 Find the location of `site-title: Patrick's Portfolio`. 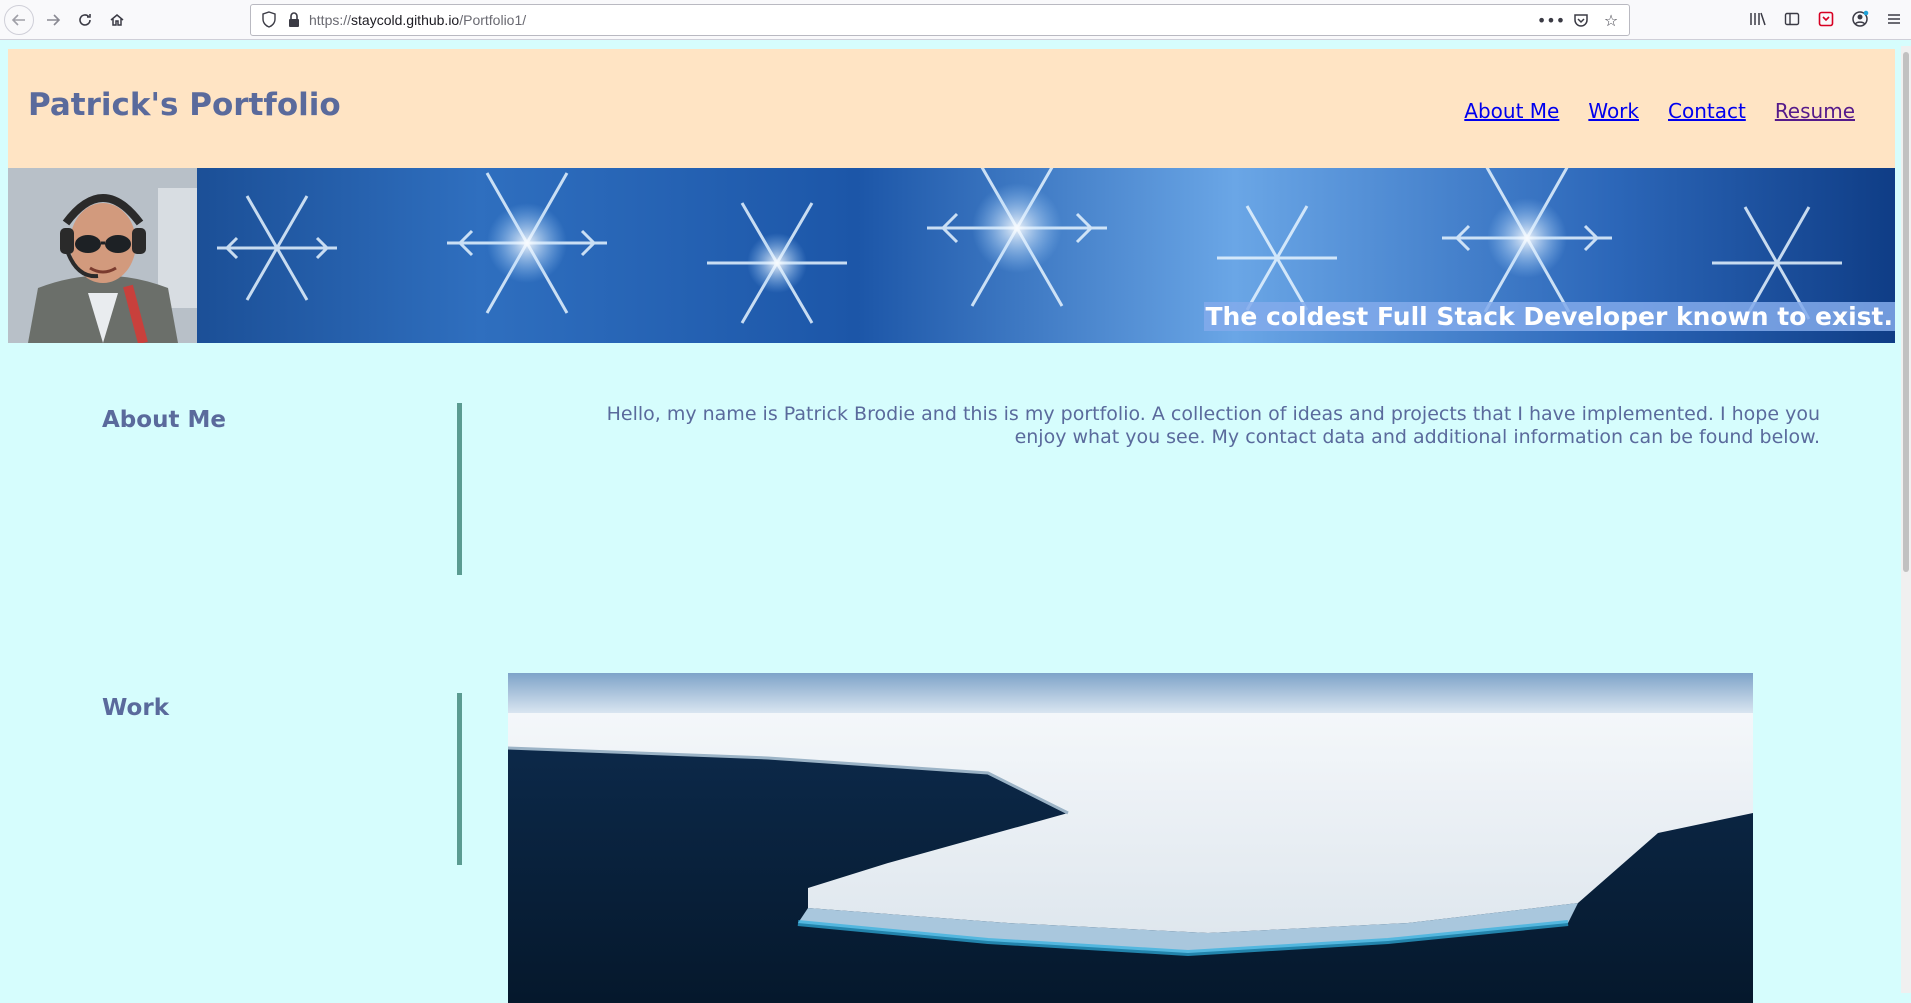

site-title: Patrick's Portfolio is located at coordinates (184, 105).